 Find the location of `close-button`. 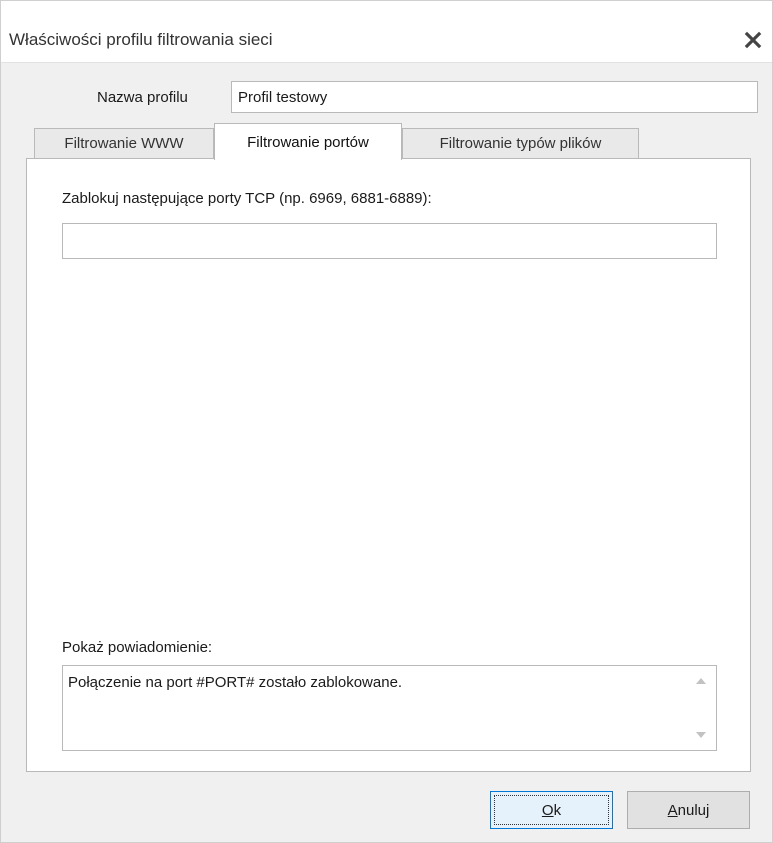

close-button is located at coordinates (753, 40).